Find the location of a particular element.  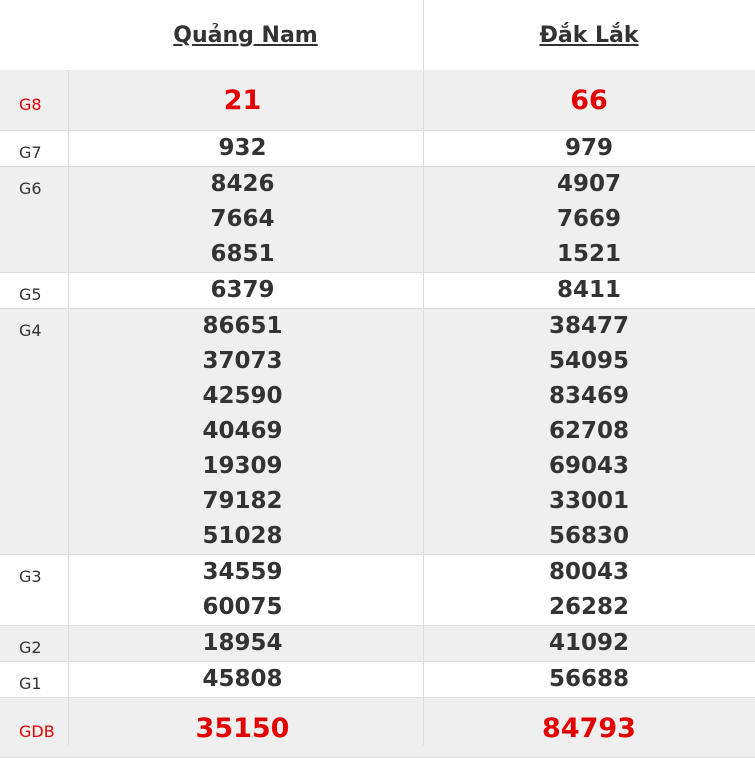

prize-number: 7669 is located at coordinates (588, 219).